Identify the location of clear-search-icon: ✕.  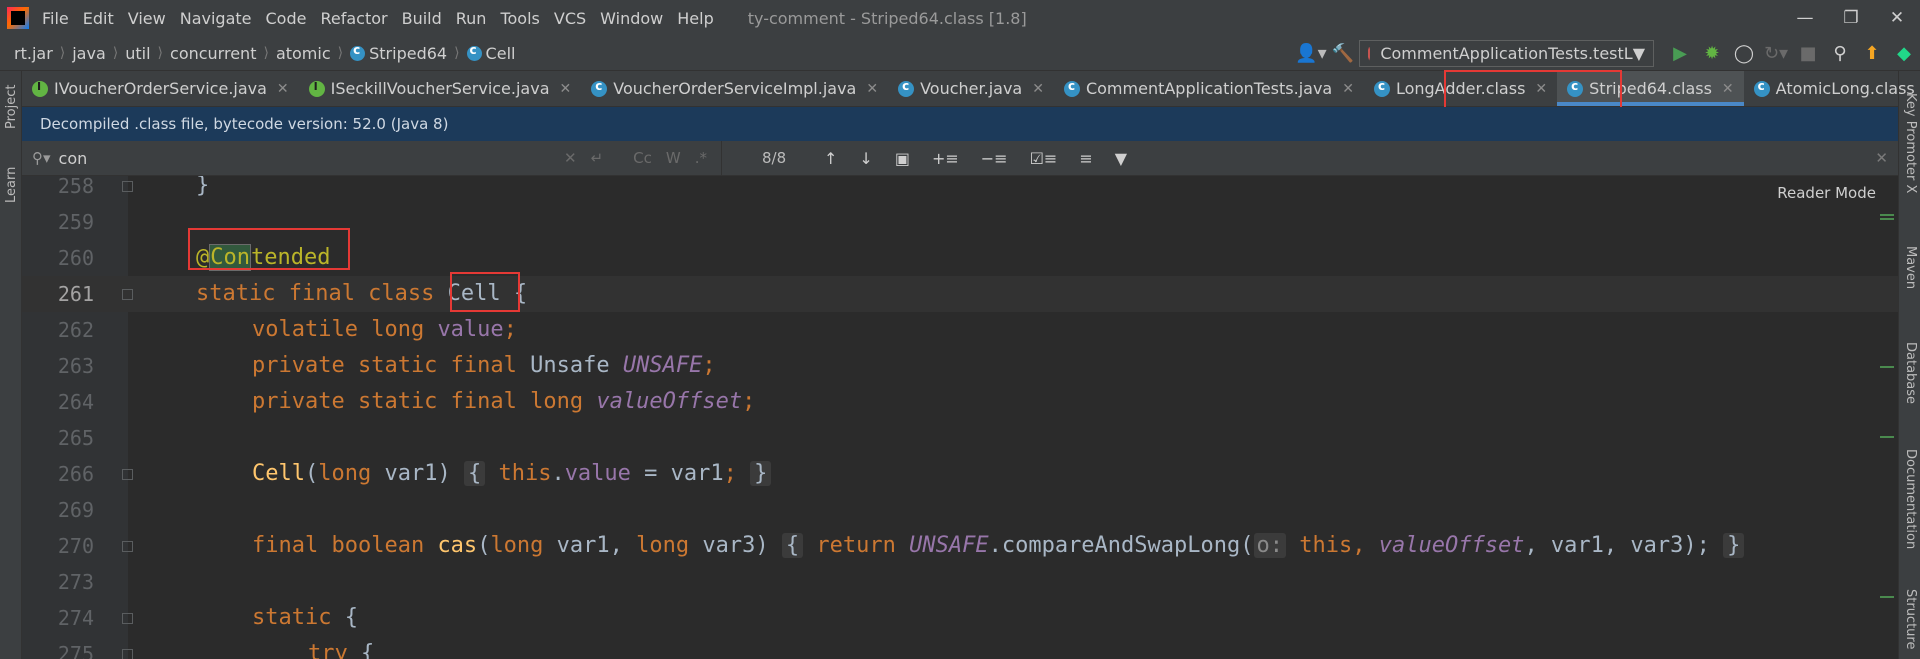
(570, 158).